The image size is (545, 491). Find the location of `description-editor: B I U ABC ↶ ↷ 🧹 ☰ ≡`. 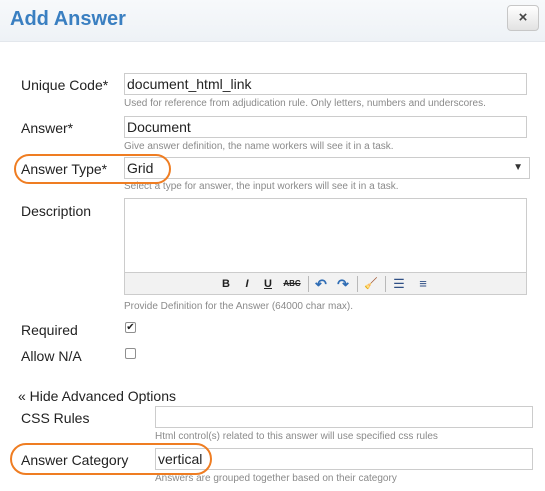

description-editor: B I U ABC ↶ ↷ 🧹 ☰ ≡ is located at coordinates (325, 246).